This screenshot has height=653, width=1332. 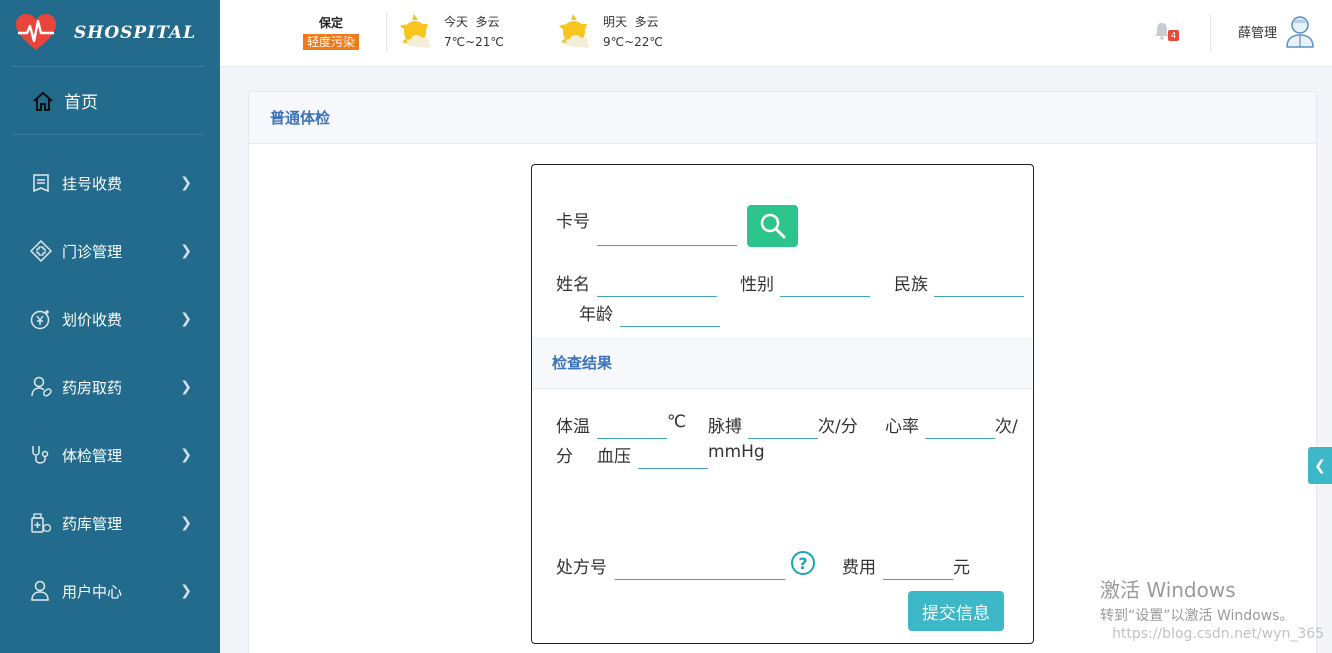 What do you see at coordinates (961, 568) in the screenshot?
I see `fee-unit: 元` at bounding box center [961, 568].